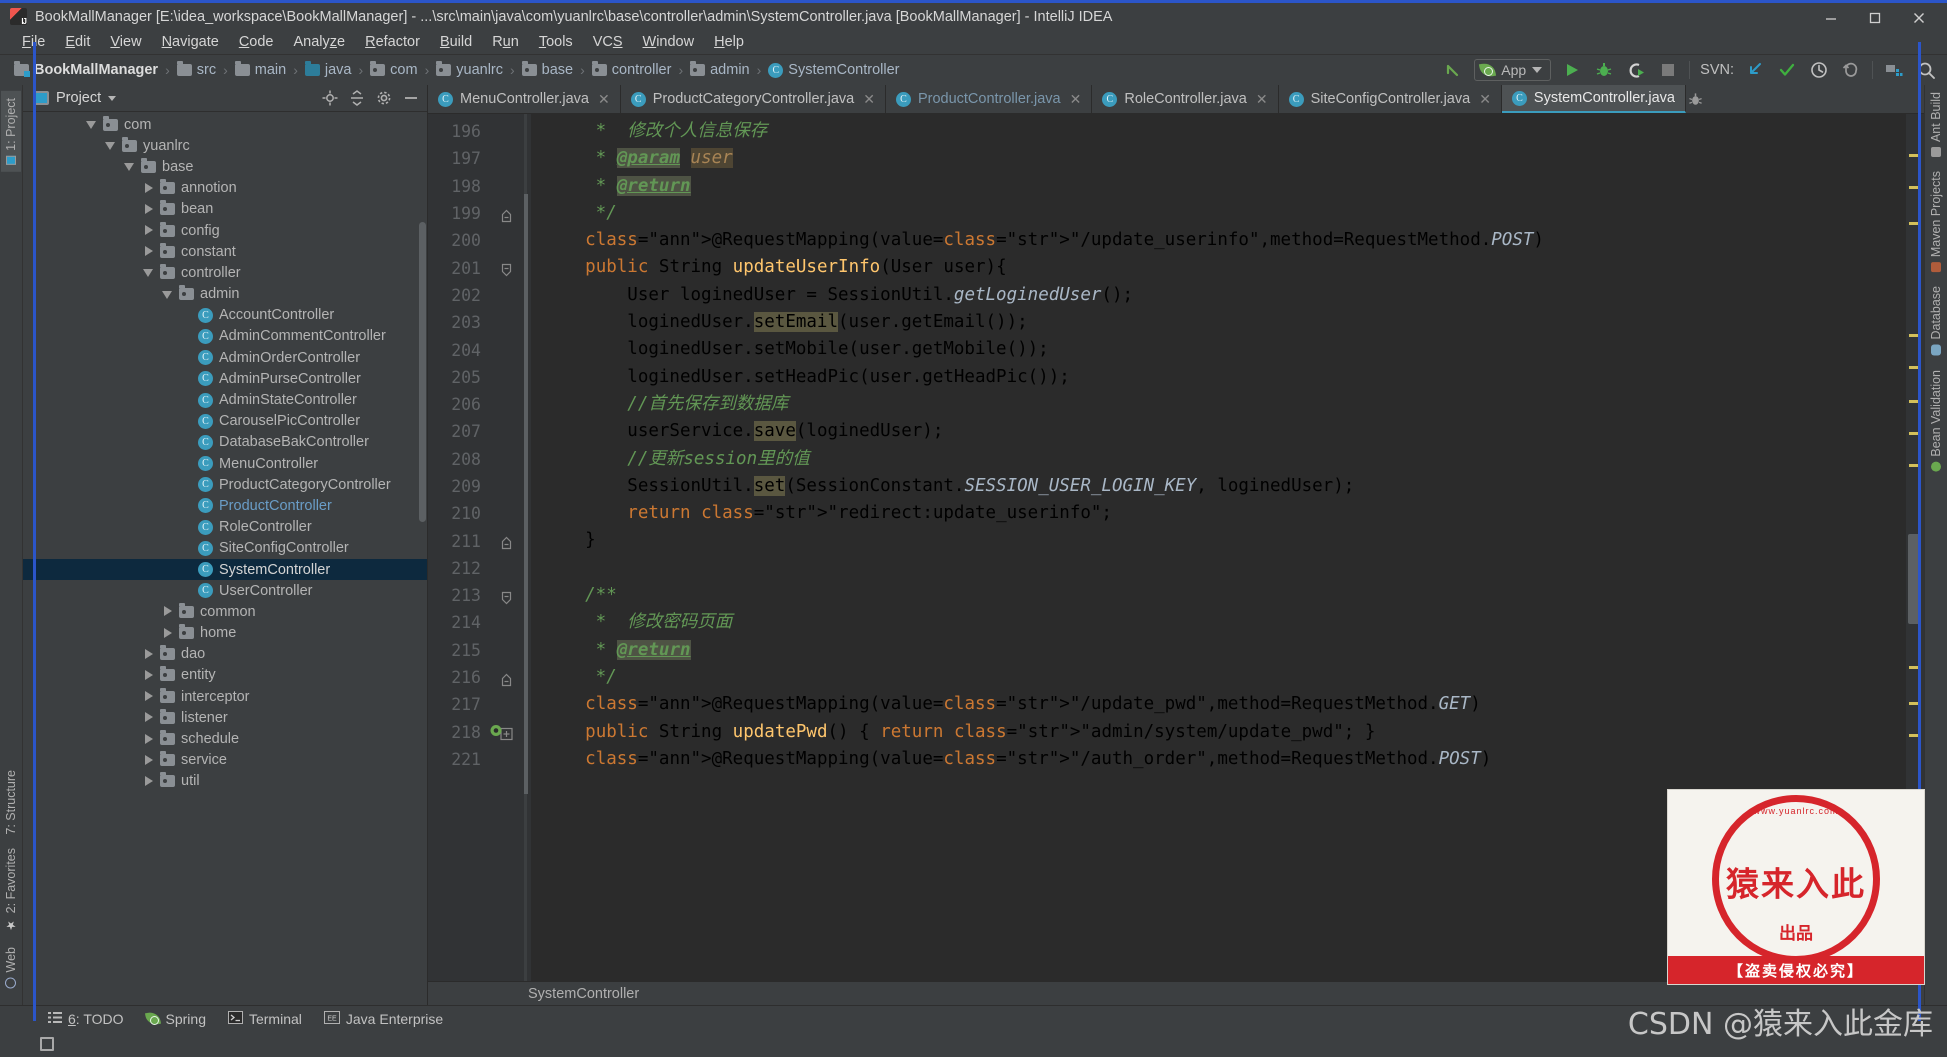  What do you see at coordinates (1894, 70) in the screenshot?
I see `project-structure-icon` at bounding box center [1894, 70].